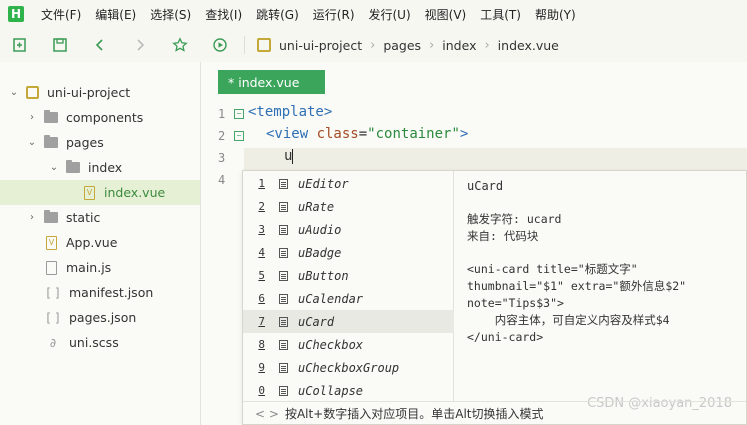  Describe the element at coordinates (568, 320) in the screenshot. I see `detail-code-line: 内容主体，可自定义内容及样式$4` at that location.